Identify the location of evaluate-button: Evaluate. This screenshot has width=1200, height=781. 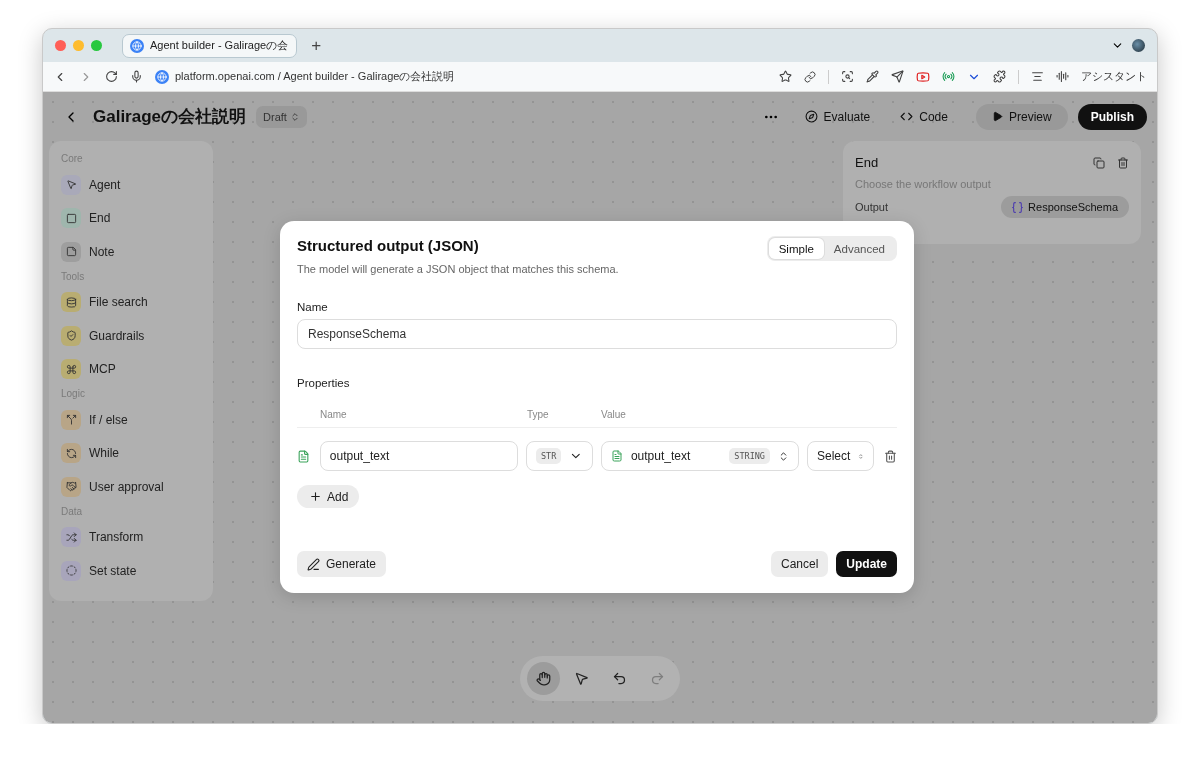
(837, 116).